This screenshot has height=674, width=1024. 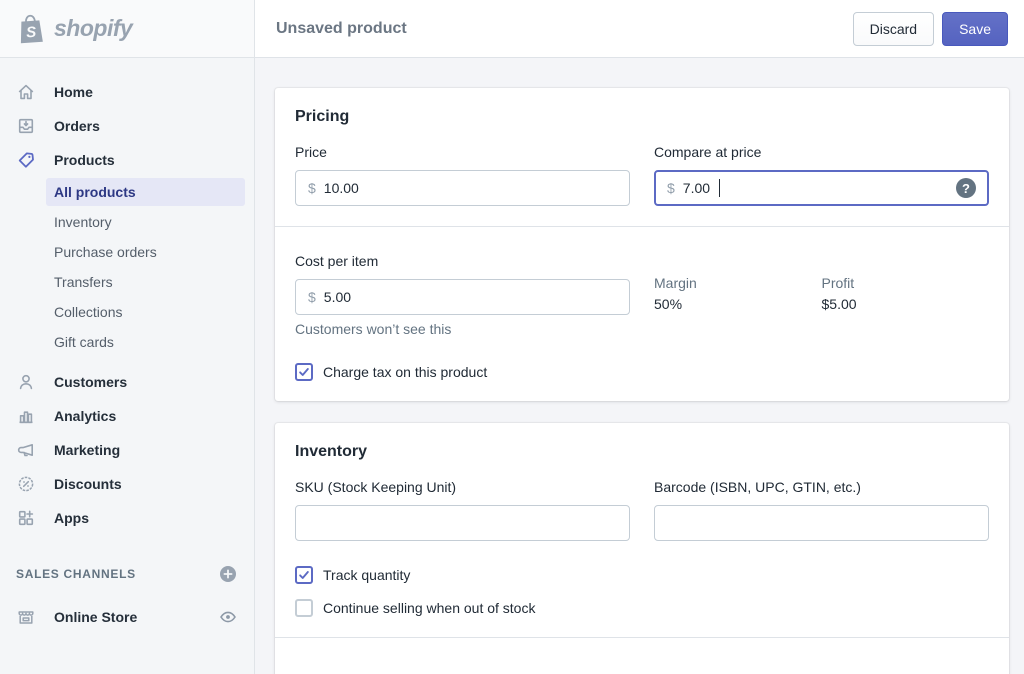 I want to click on barcode-label: Barcode (ISBN, UPC, GTIN, etc.), so click(x=757, y=487).